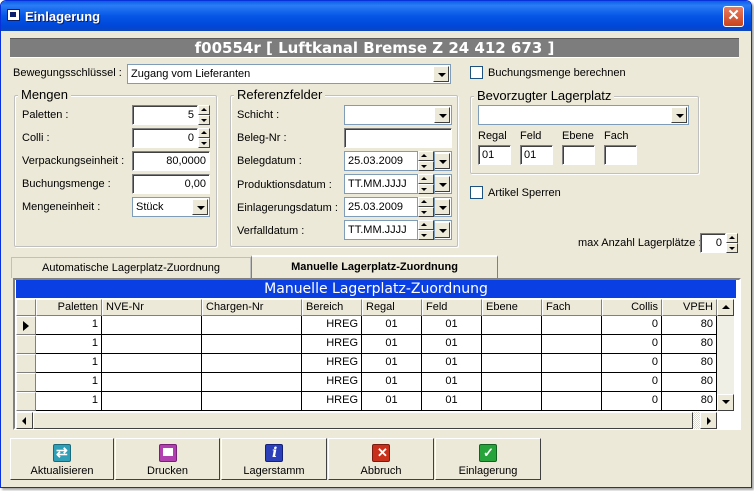 The height and width of the screenshot is (491, 754). What do you see at coordinates (536, 155) in the screenshot?
I see `feld-input: 01` at bounding box center [536, 155].